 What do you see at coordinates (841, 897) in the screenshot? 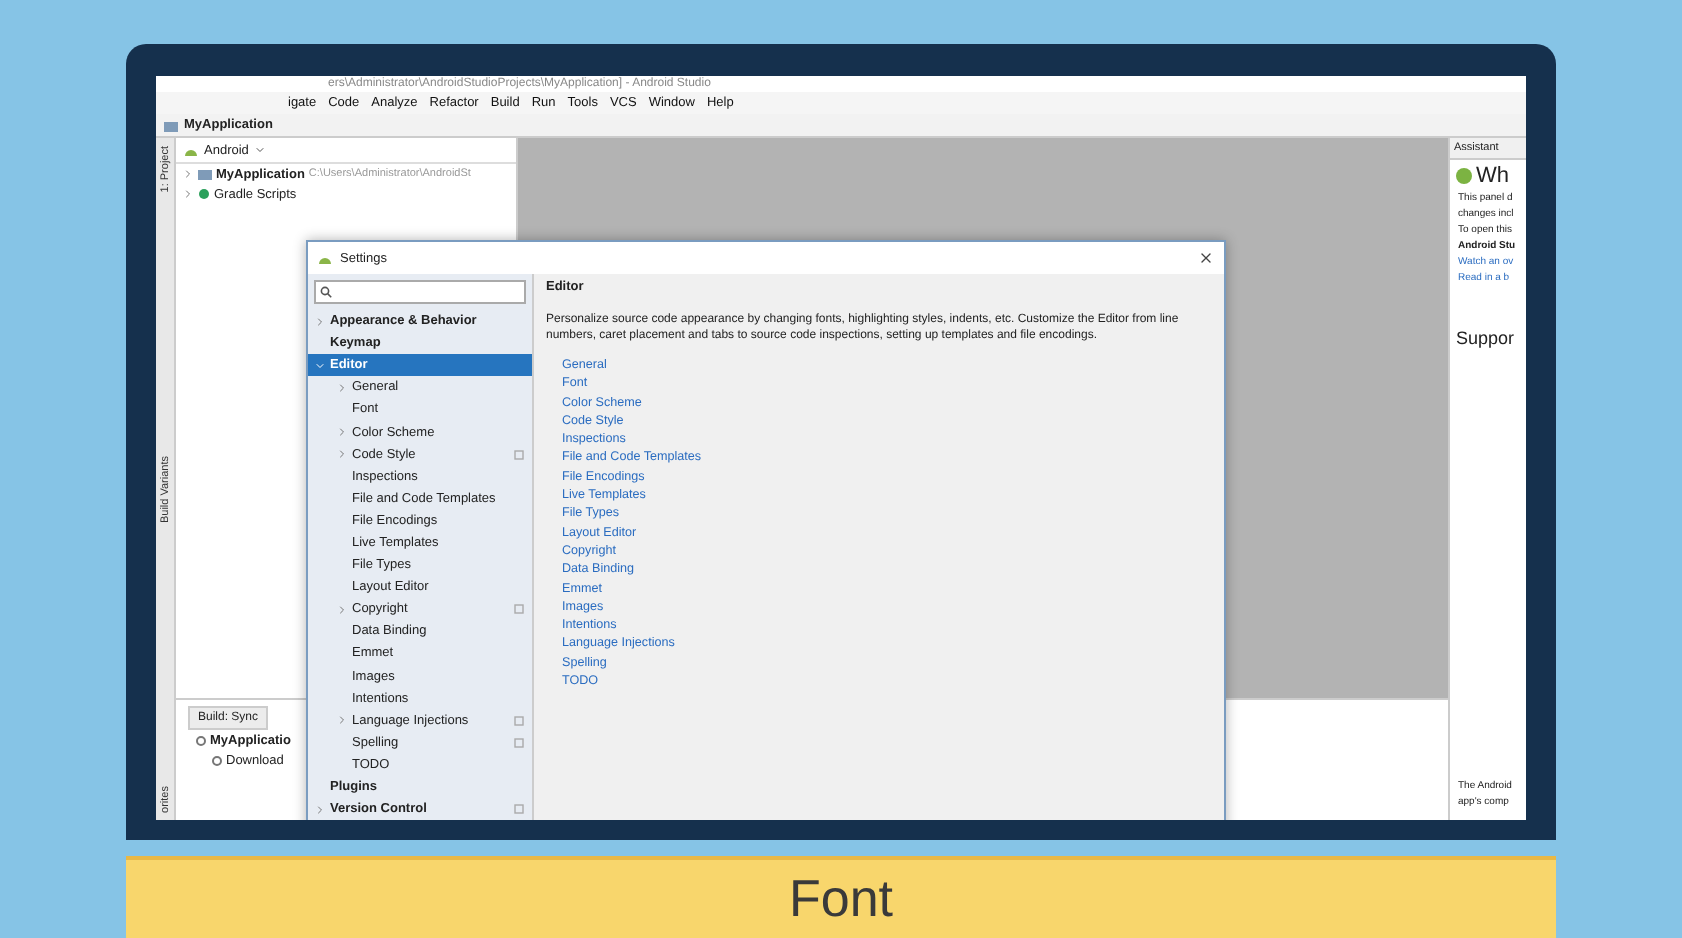
I see `caption-text: Font` at bounding box center [841, 897].